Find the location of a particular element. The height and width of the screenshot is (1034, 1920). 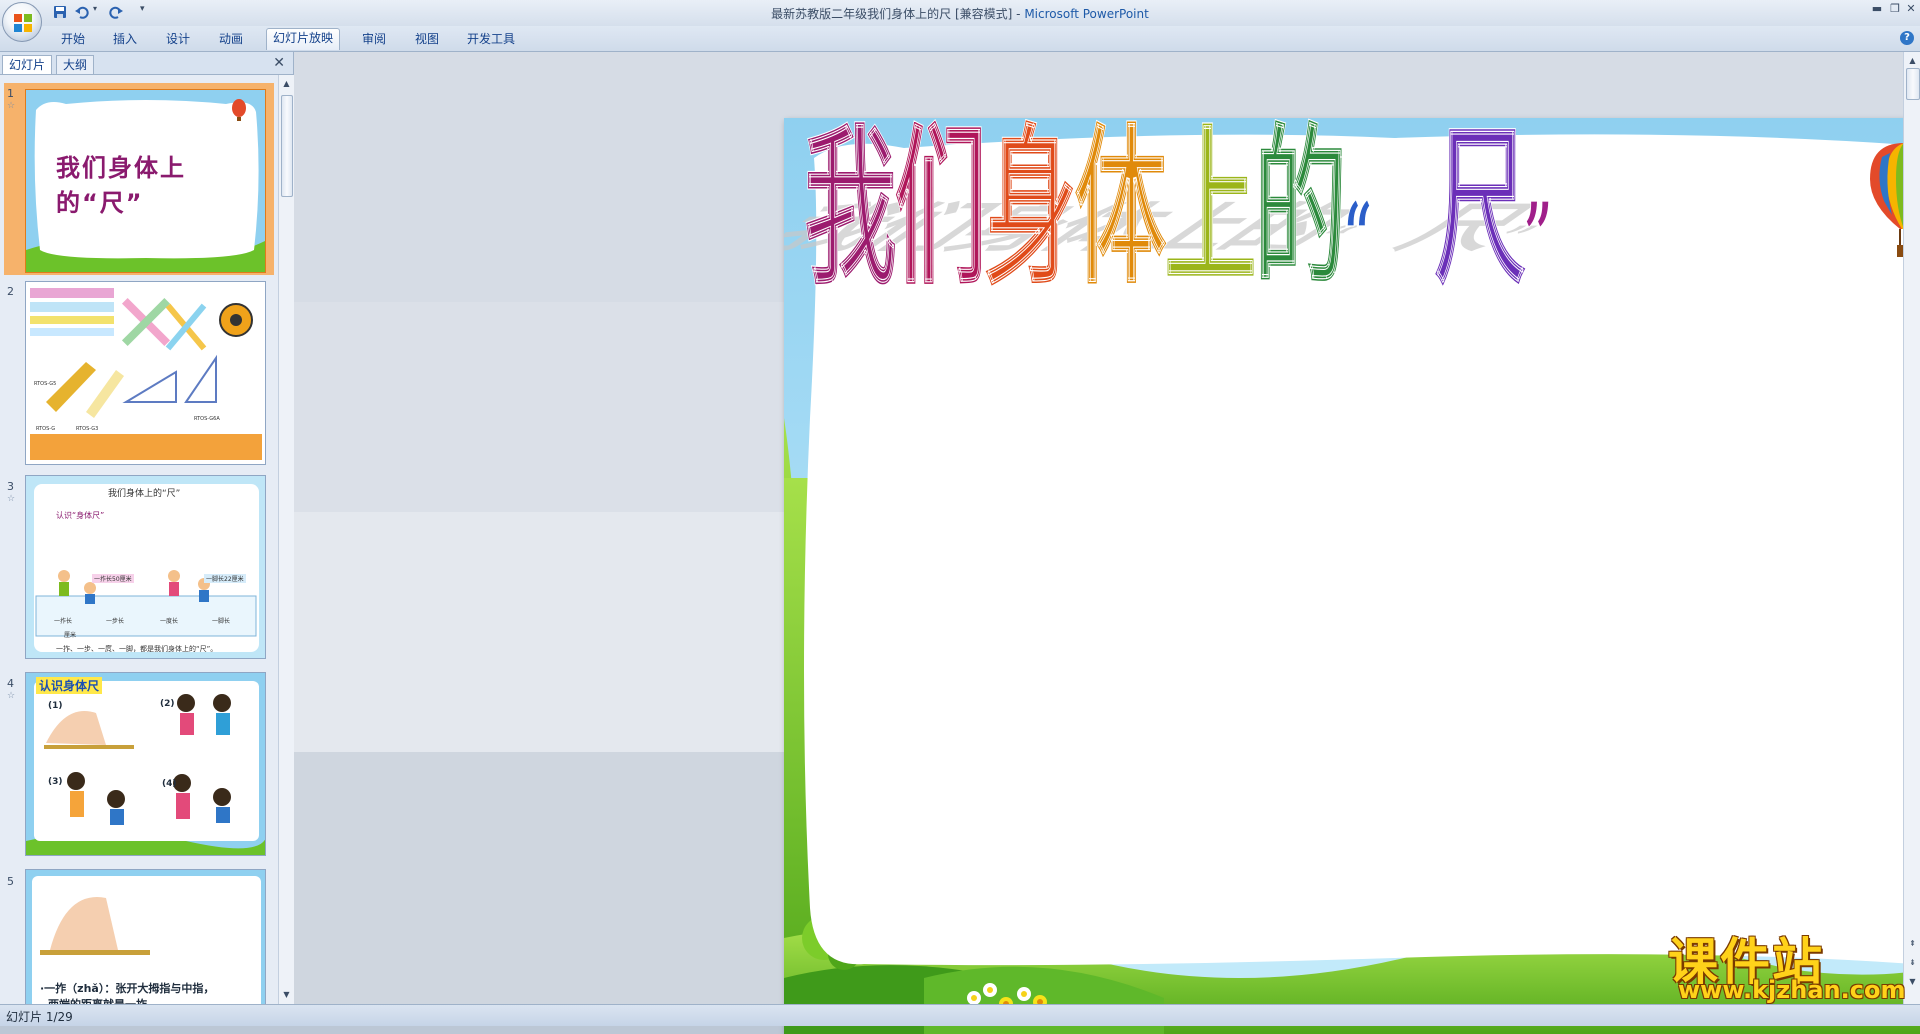

slide-thumbnail-2: RTOS-G5 RTOS-G6A RTOS-G3 RTOS-G is located at coordinates (145, 373).